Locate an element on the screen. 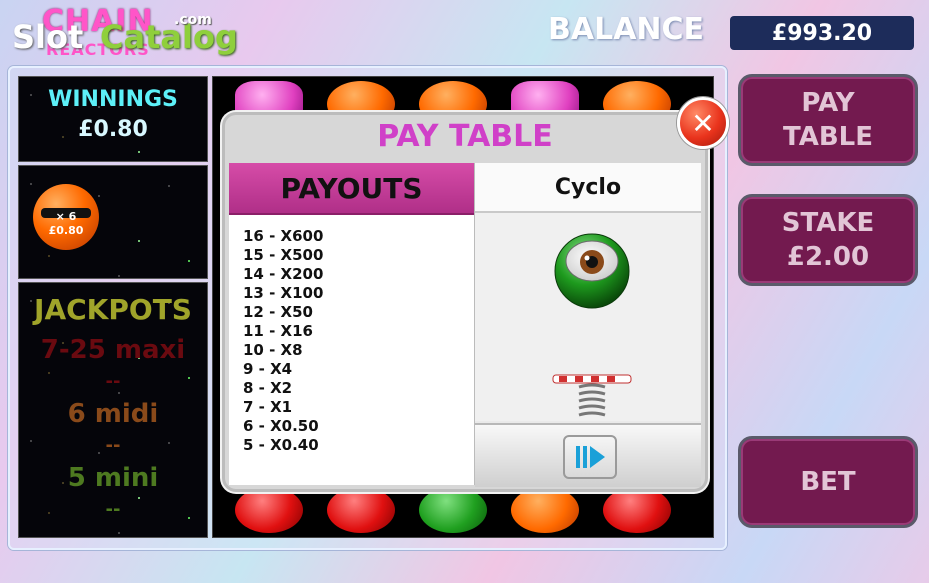 The image size is (929, 583). winnings-label: WINNINGS is located at coordinates (113, 99).